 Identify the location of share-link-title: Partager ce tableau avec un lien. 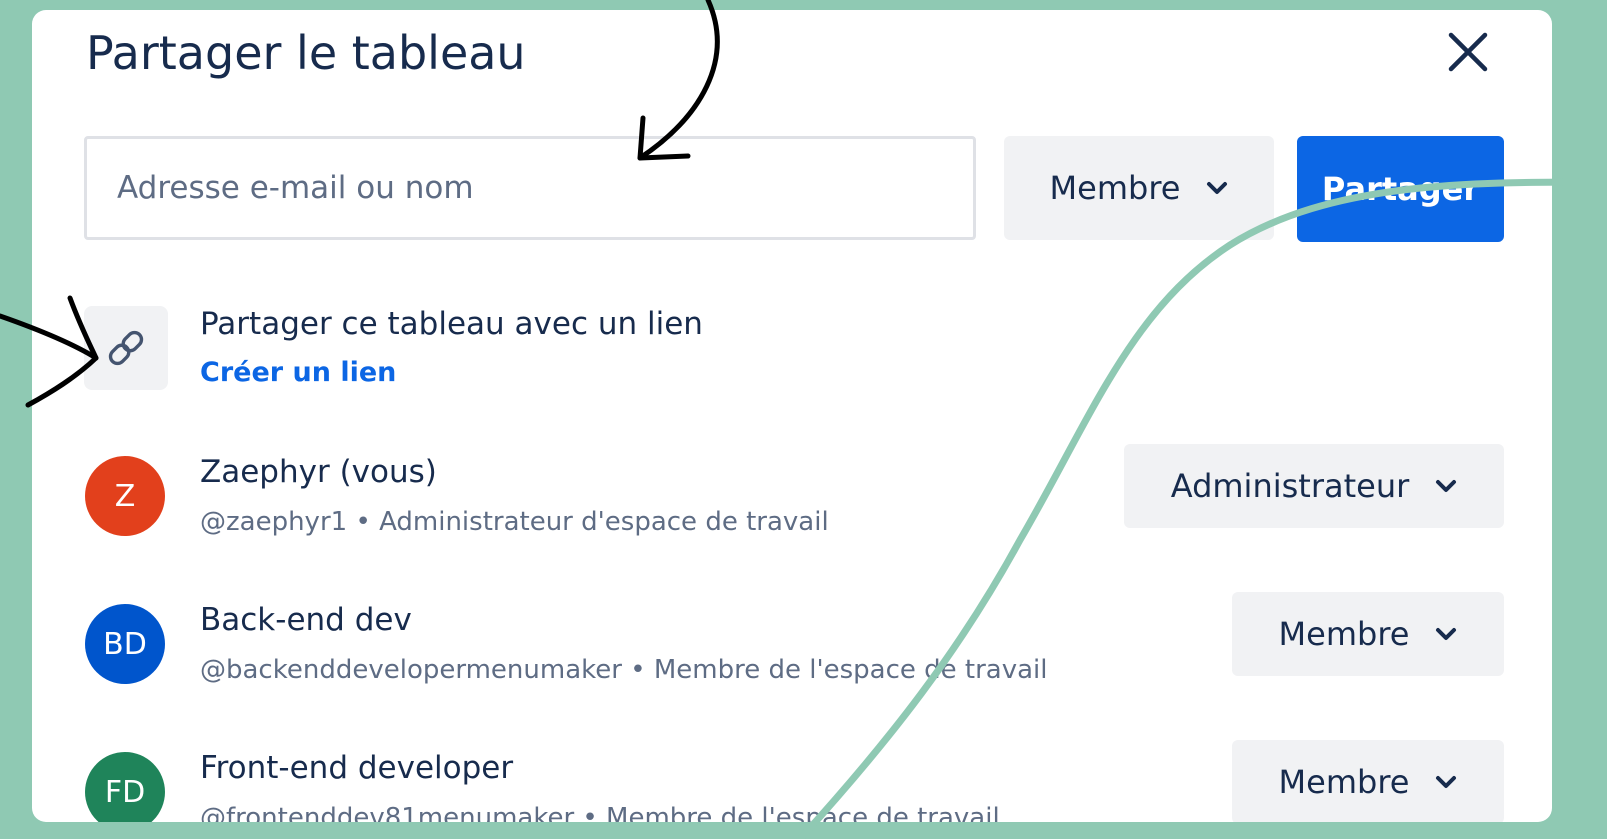
(451, 324).